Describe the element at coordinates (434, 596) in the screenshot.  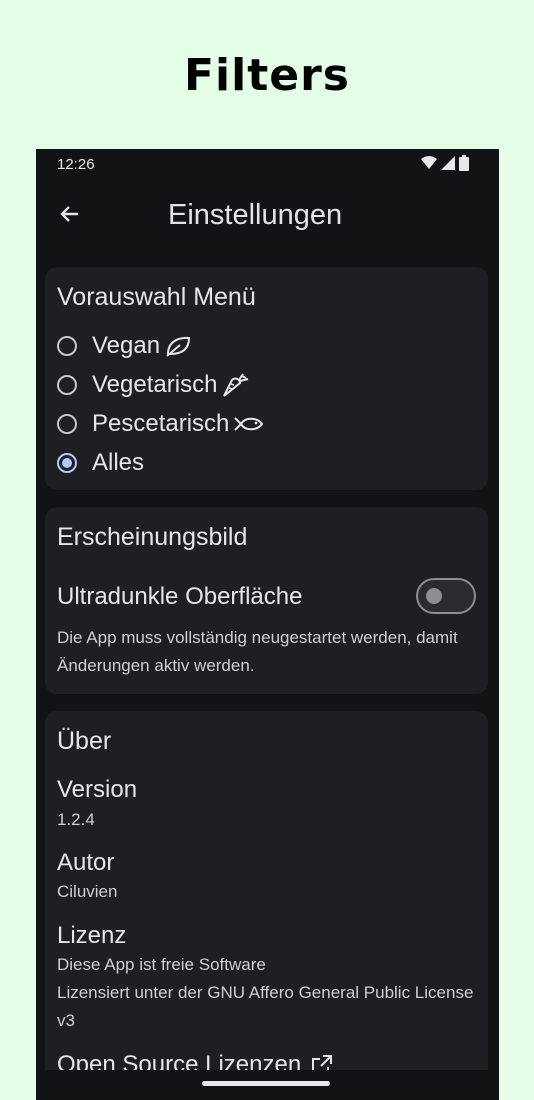
I see `toggle-knob` at that location.